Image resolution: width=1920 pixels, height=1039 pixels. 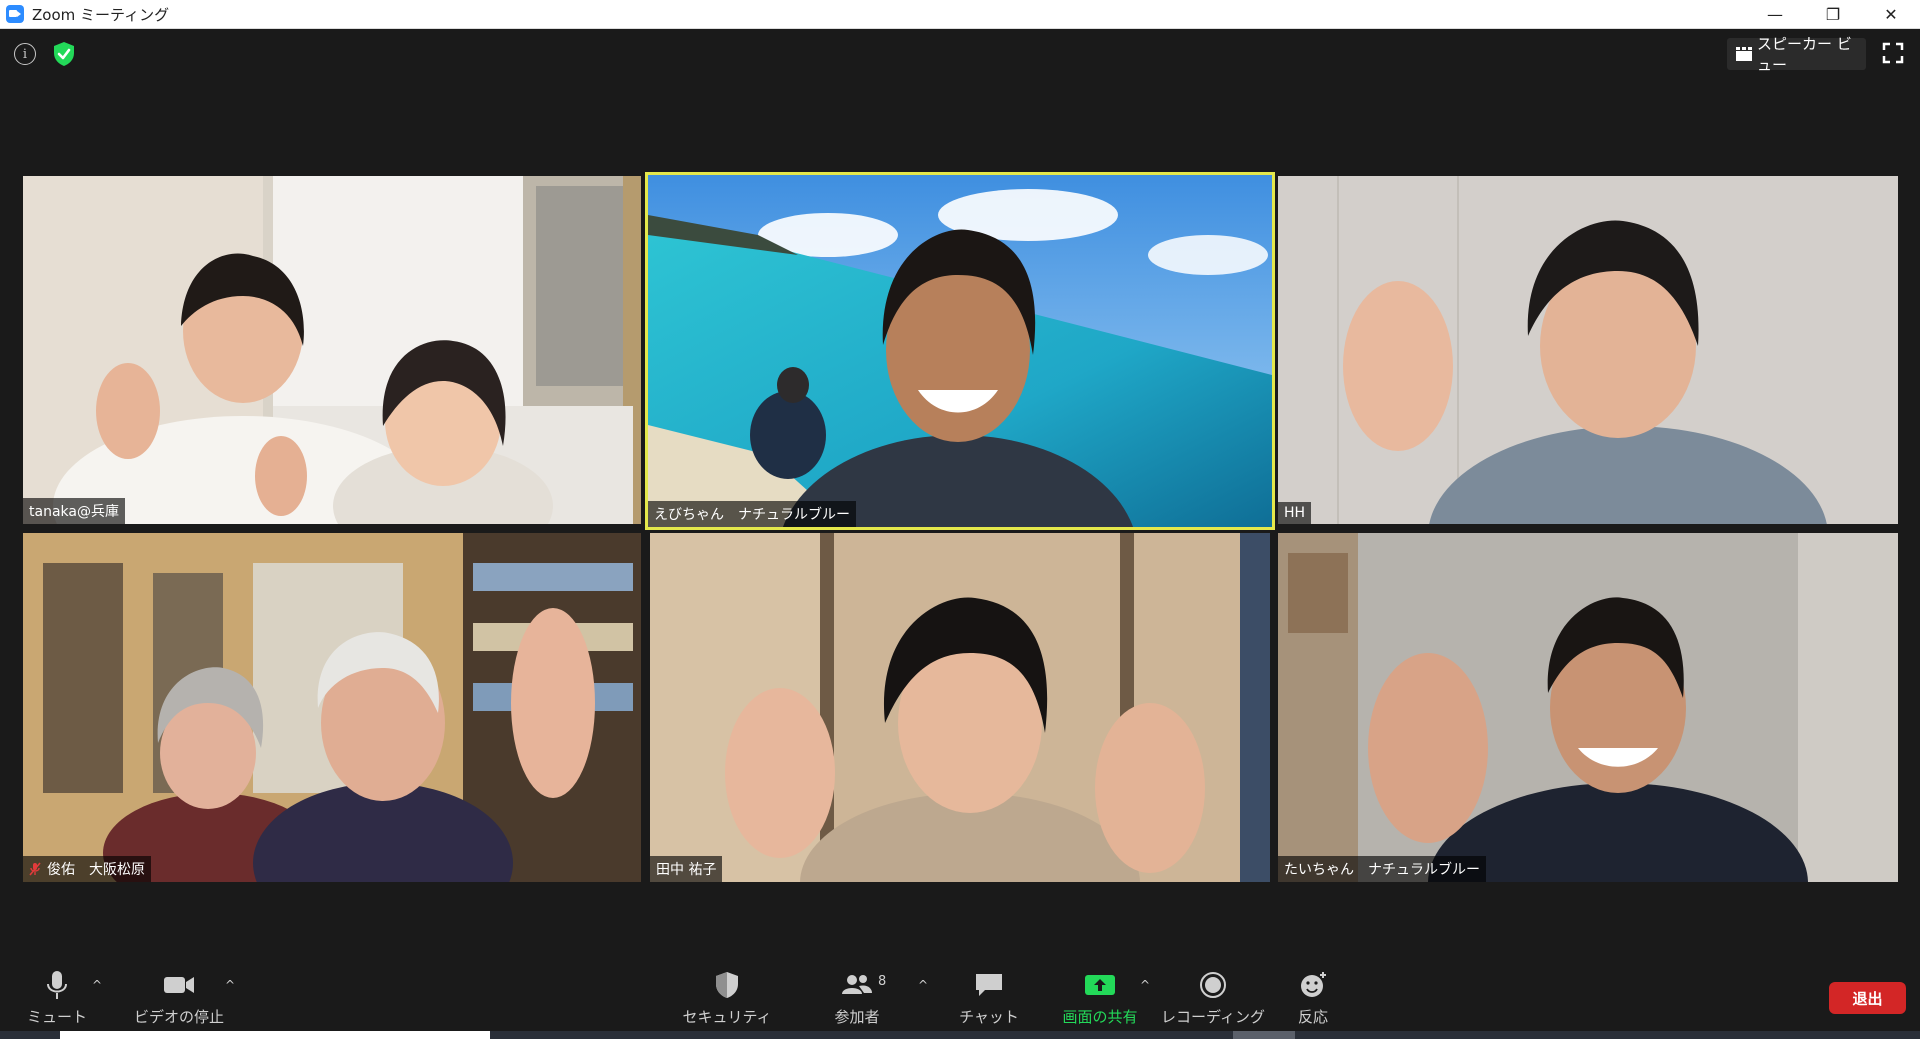 I want to click on security-button: セキュリティ, so click(x=727, y=1000).